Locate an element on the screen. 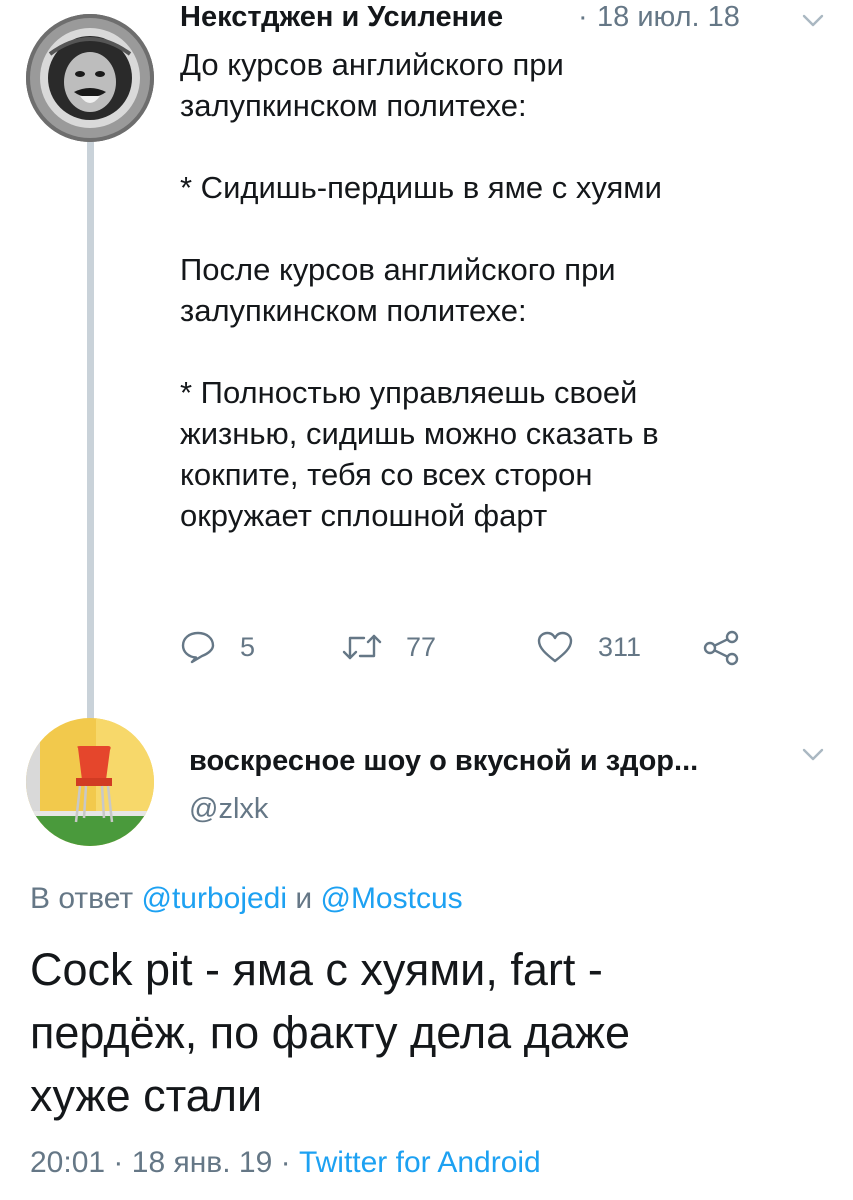 The image size is (853, 1200). tweet-header: Некстджен и Усиление · 18 июл. 18 is located at coordinates (500, 18).